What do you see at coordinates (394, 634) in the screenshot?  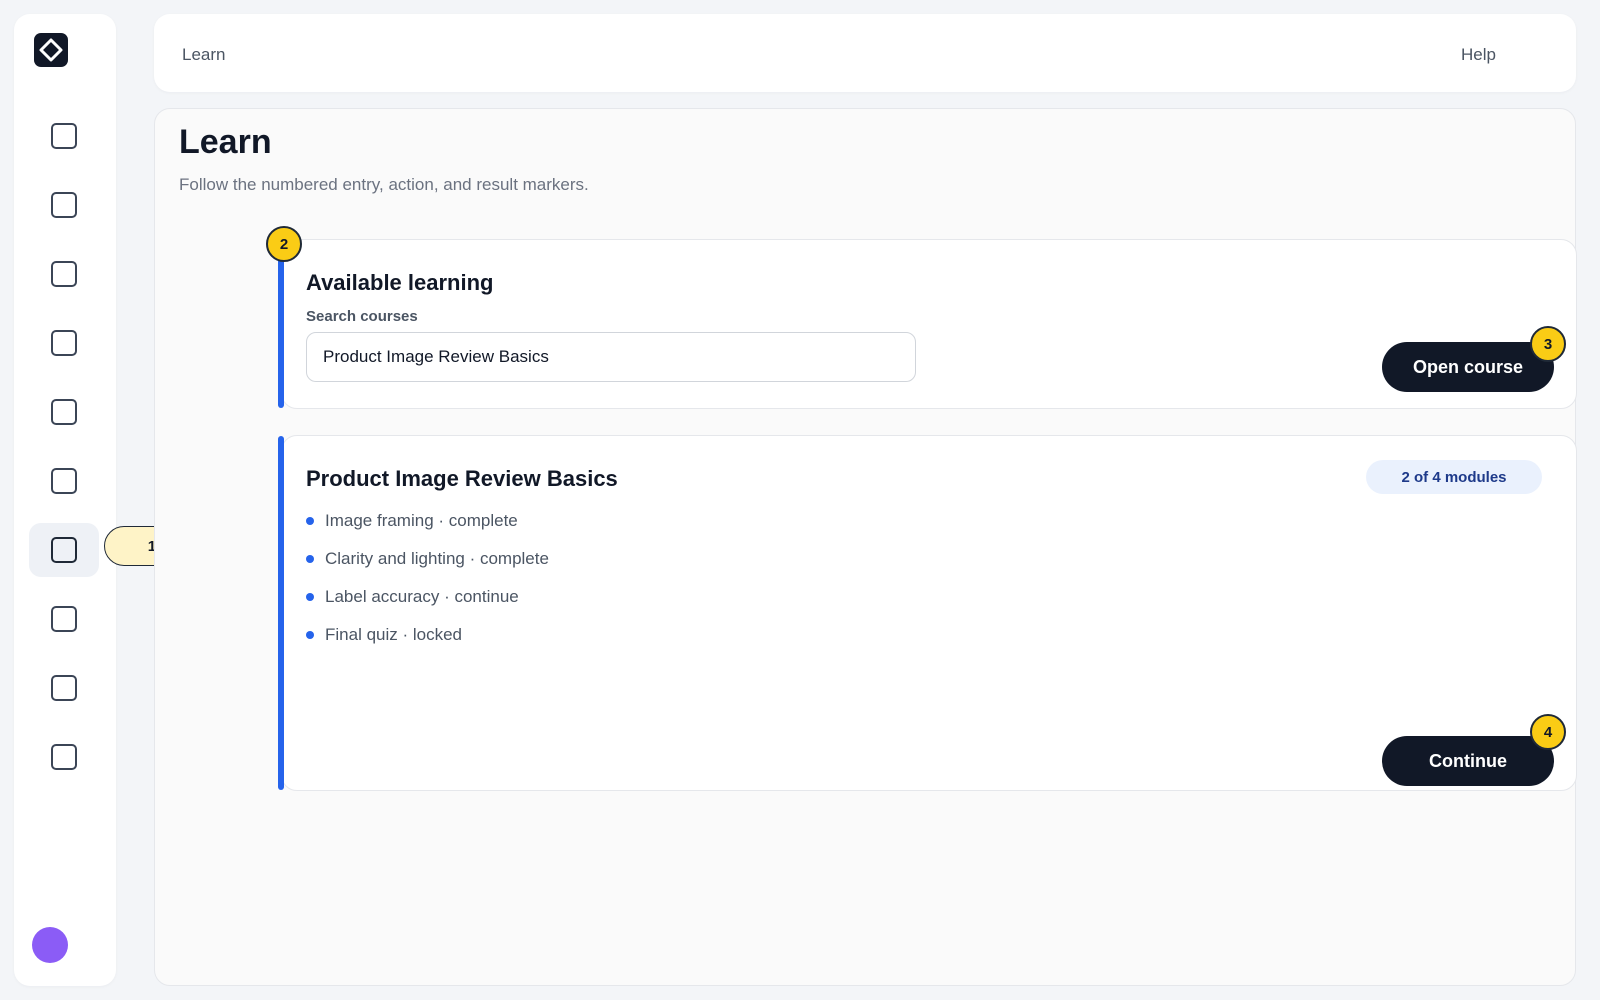 I see `module-label: Final quiz · locked` at bounding box center [394, 634].